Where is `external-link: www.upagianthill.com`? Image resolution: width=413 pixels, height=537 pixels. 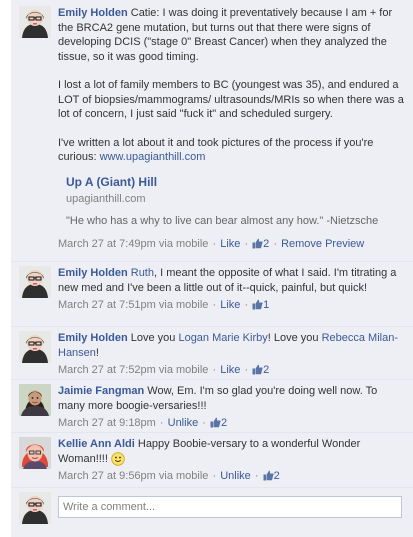 external-link: www.upagianthill.com is located at coordinates (153, 157).